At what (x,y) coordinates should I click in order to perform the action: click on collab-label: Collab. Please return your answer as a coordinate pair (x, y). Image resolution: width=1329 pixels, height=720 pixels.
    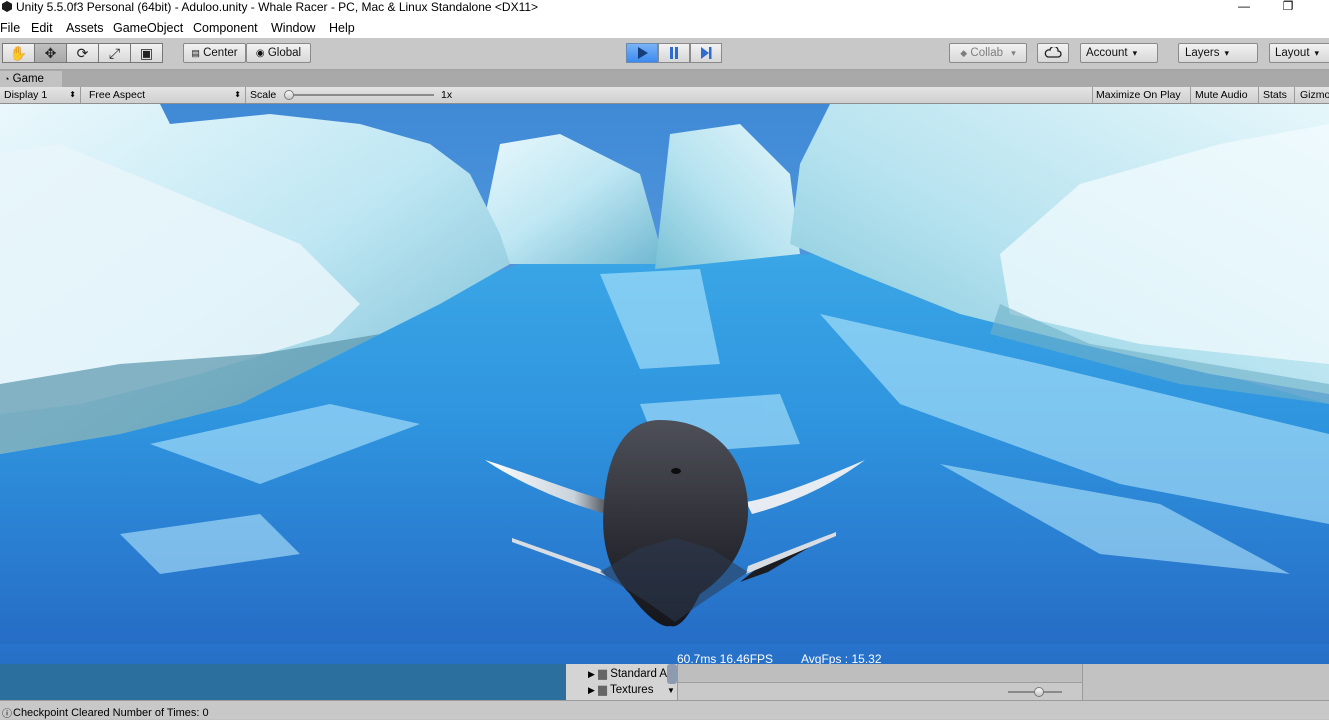
    Looking at the image, I should click on (986, 53).